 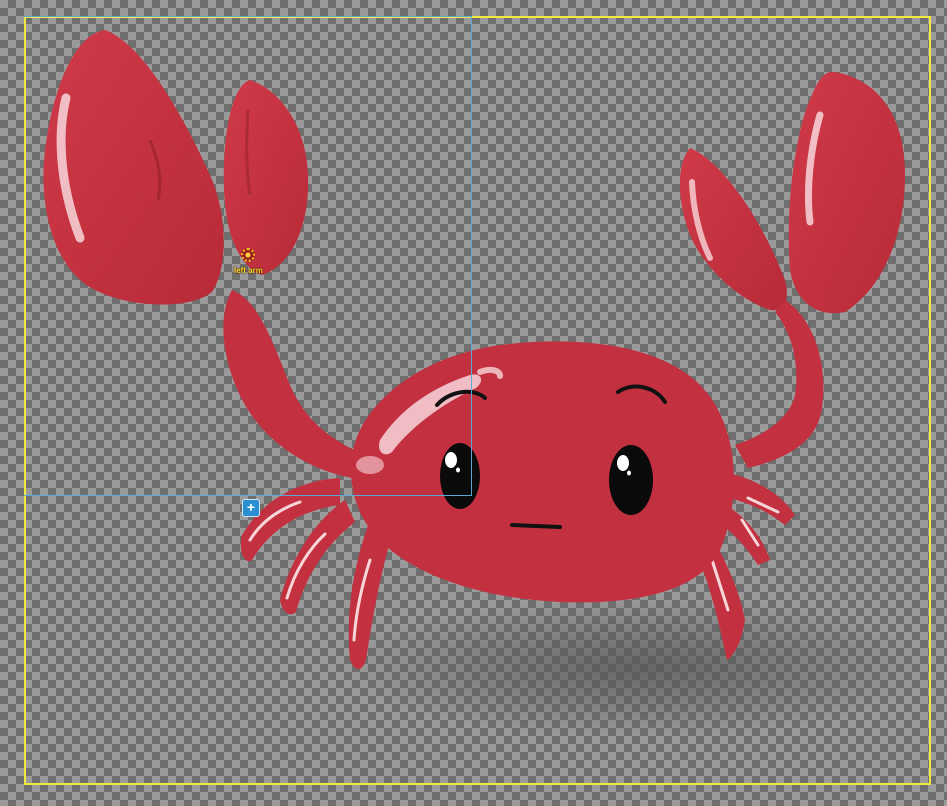 I want to click on pivot-target-icon, so click(x=248, y=255).